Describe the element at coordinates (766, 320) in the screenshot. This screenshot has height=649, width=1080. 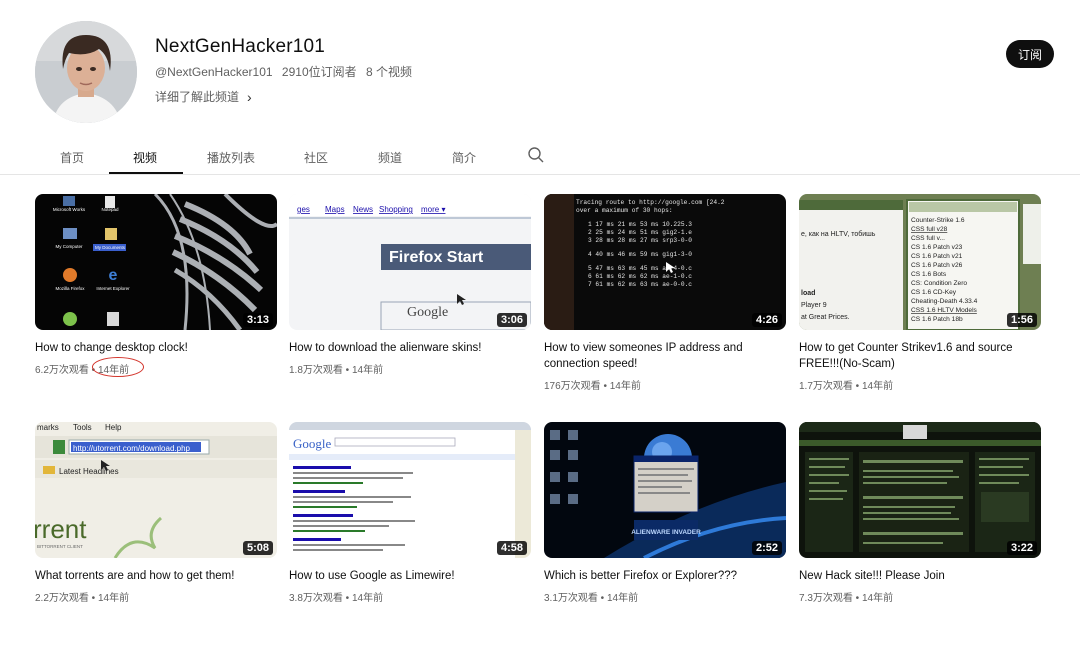
I see `video-duration: 4:26` at that location.